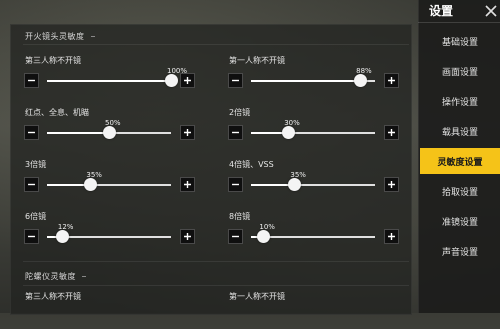  I want to click on gyro-section-title: 陀螺仪灵敏度, so click(50, 276).